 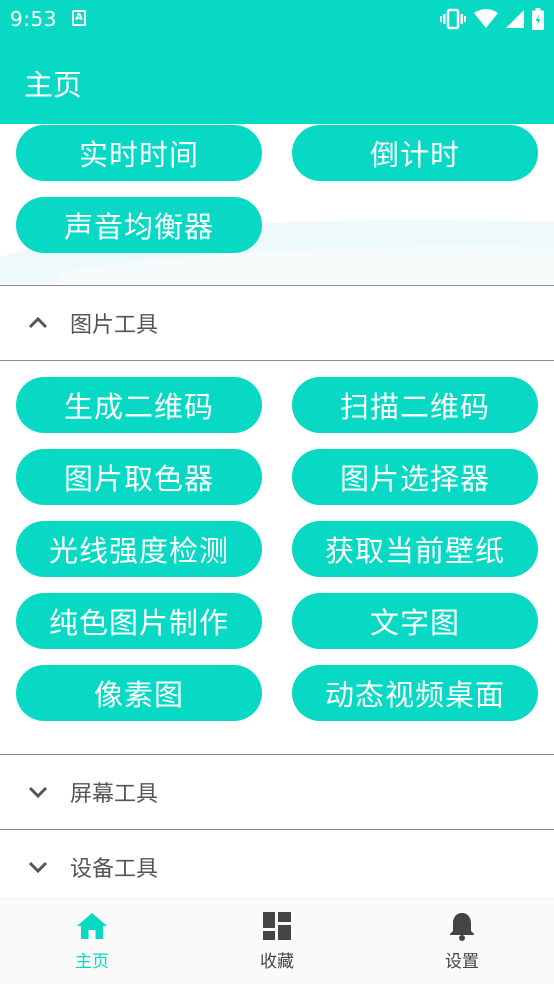 I want to click on wifi-icon, so click(x=486, y=18).